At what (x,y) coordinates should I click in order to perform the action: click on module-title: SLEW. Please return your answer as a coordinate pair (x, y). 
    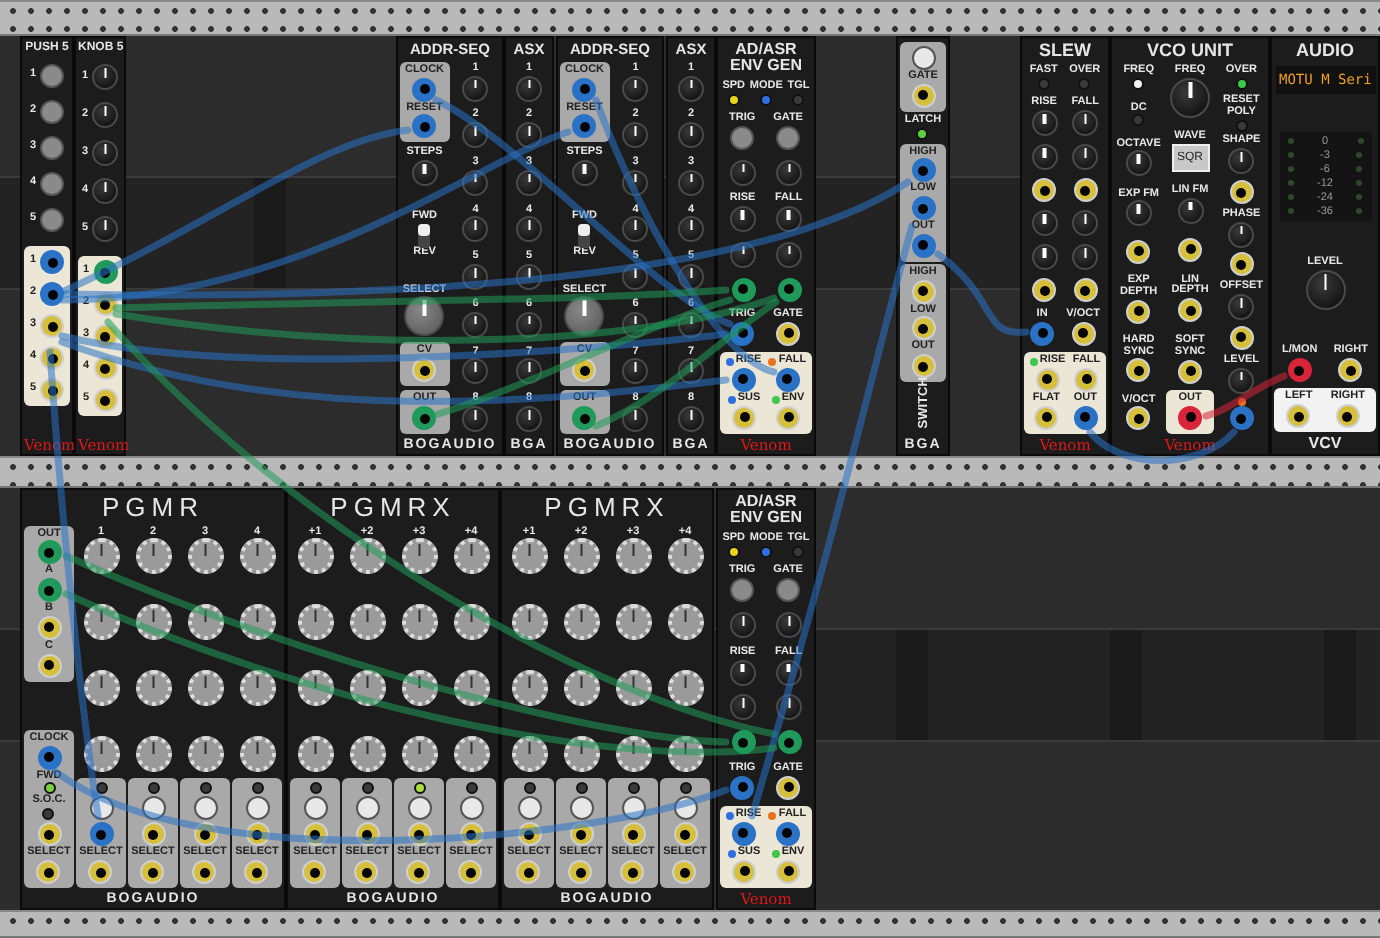
    Looking at the image, I should click on (1065, 51).